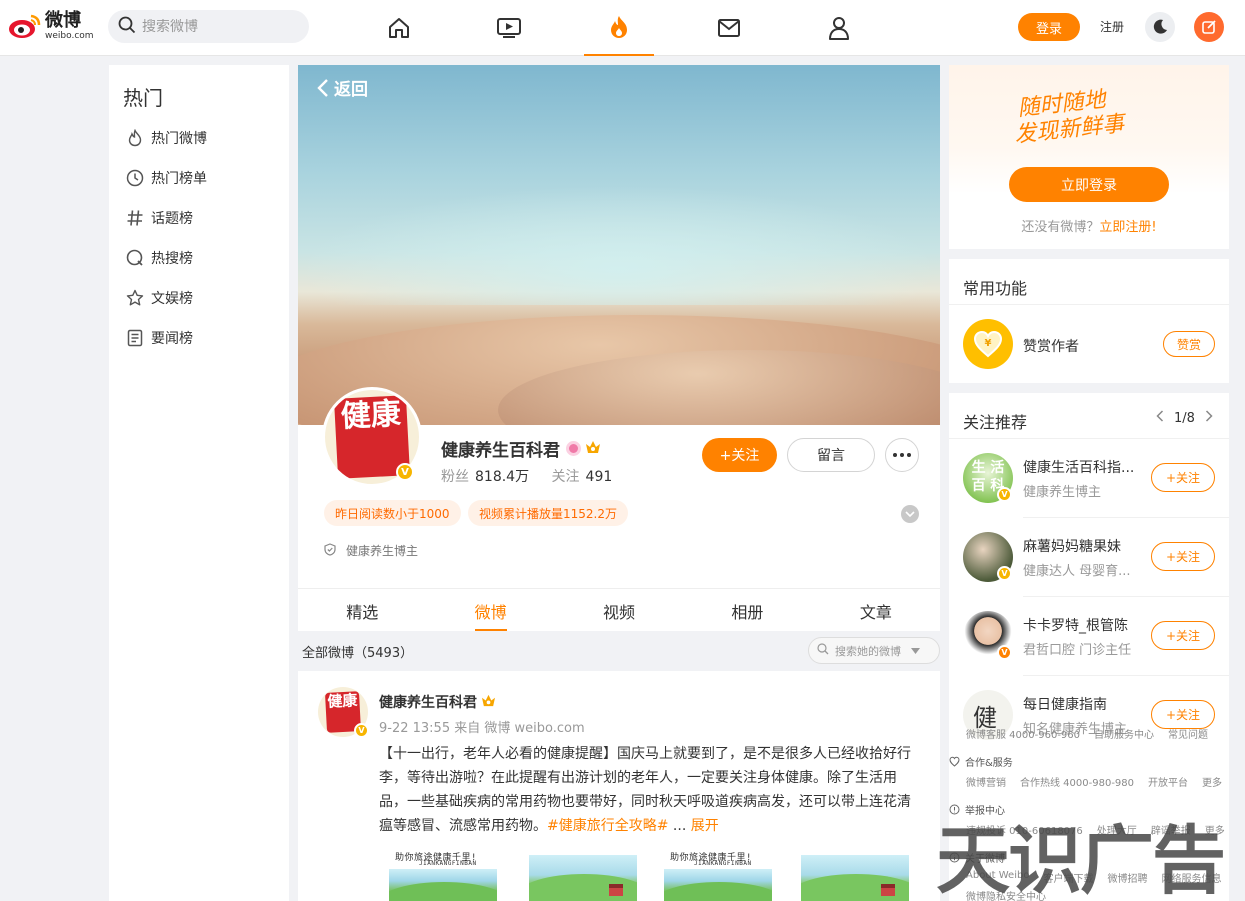  What do you see at coordinates (831, 455) in the screenshot?
I see `message-button: 留言` at bounding box center [831, 455].